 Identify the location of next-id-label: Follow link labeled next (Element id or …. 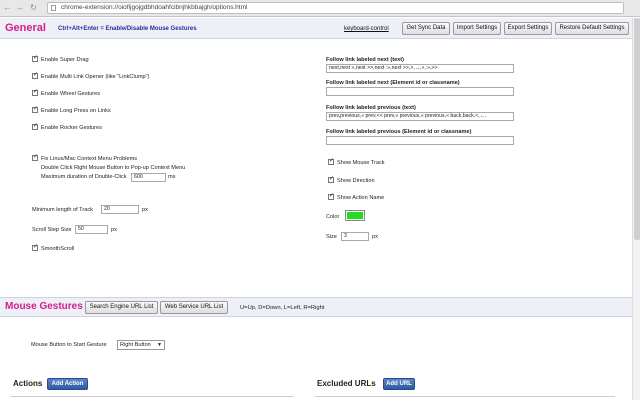
(393, 83).